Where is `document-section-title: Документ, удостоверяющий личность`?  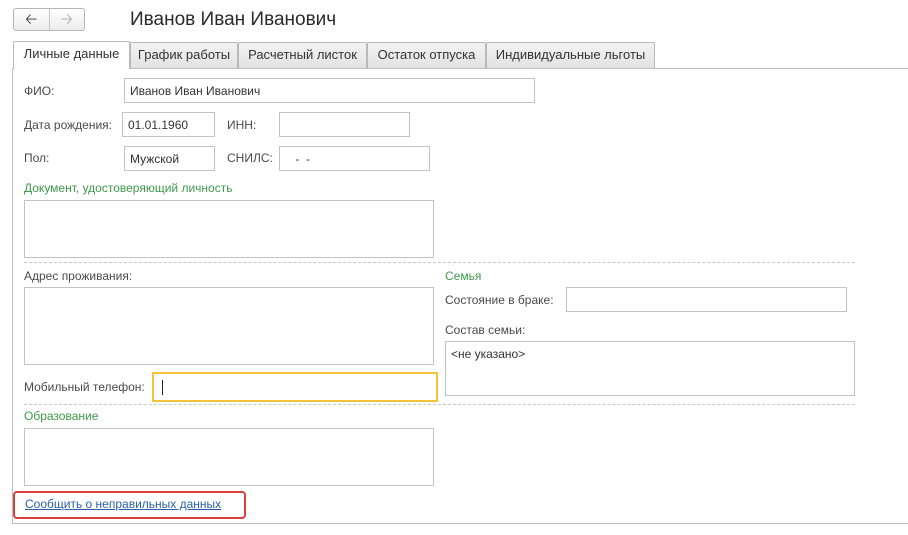 document-section-title: Документ, удостоверяющий личность is located at coordinates (128, 188).